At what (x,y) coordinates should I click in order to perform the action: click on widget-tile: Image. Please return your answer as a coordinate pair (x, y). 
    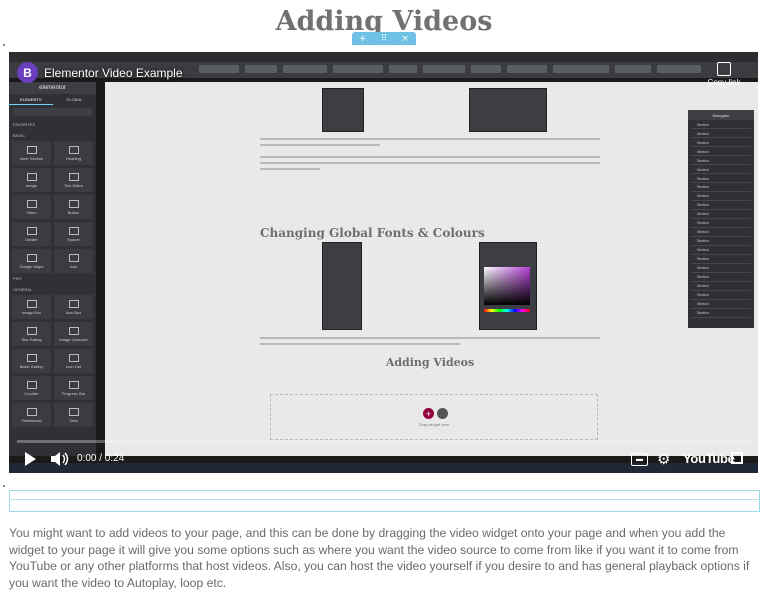
    Looking at the image, I should click on (31, 180).